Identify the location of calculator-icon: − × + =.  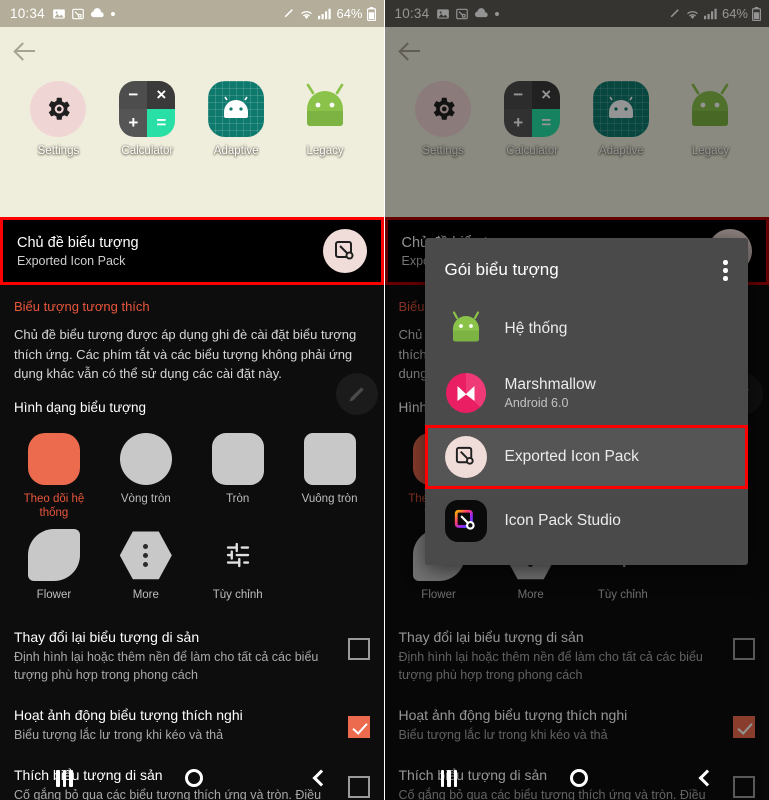
(147, 109).